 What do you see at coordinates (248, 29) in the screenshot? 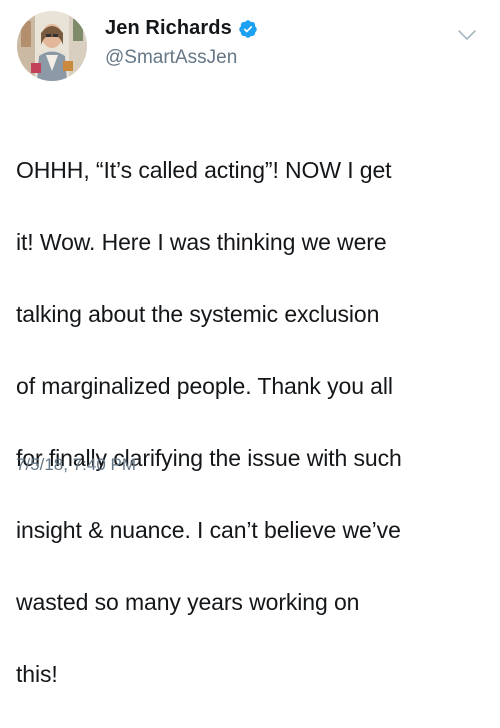
I see `verified-badge-icon` at bounding box center [248, 29].